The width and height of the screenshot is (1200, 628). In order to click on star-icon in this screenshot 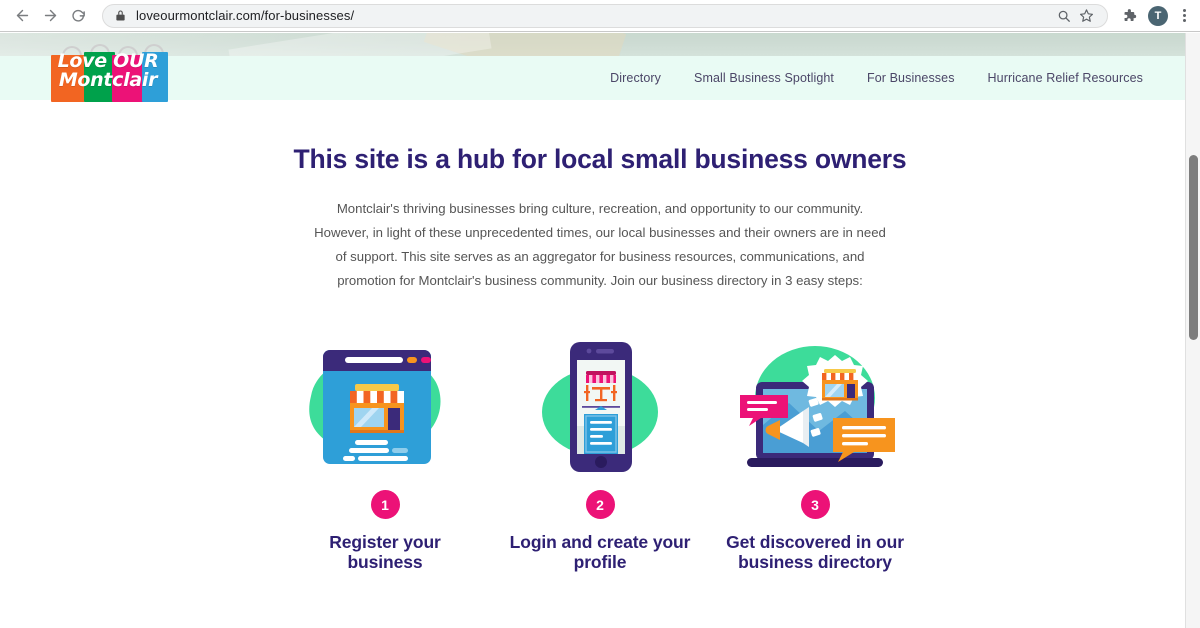, I will do `click(1086, 15)`.